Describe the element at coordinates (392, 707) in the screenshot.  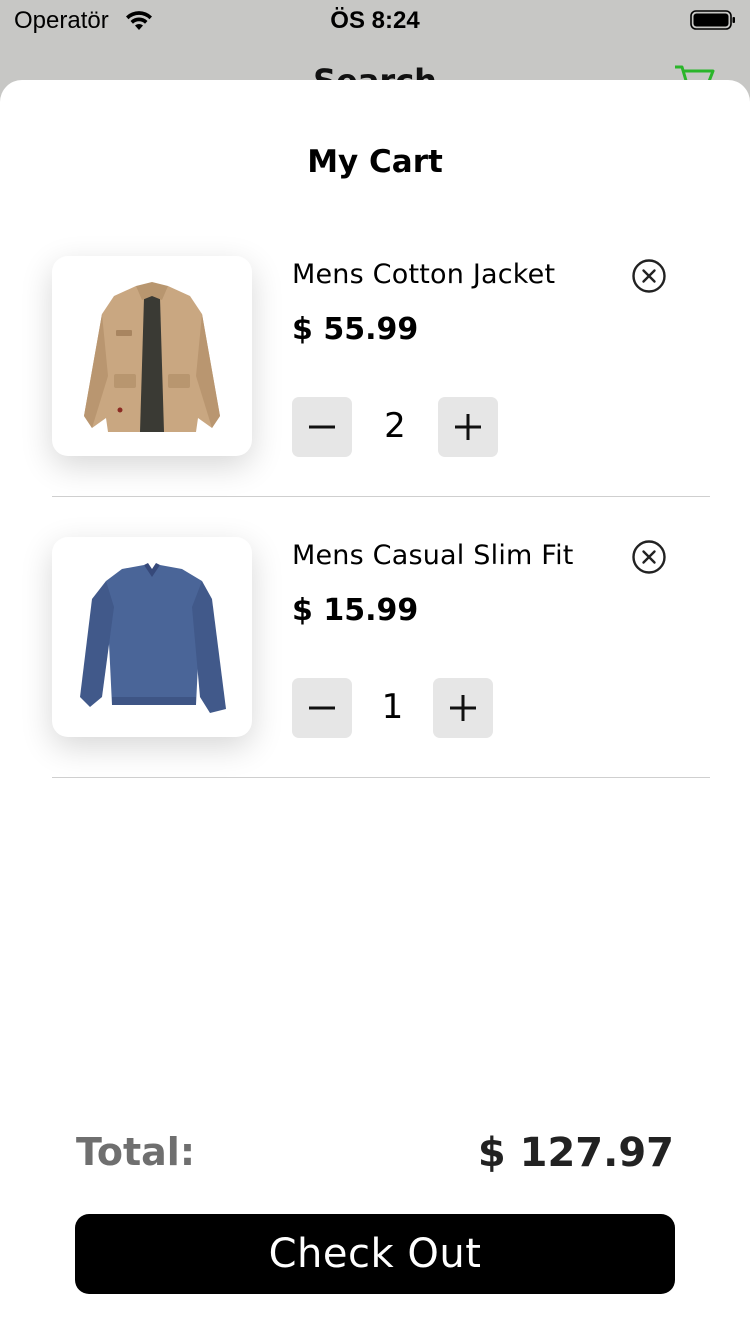
I see `quantity-value: 1` at that location.